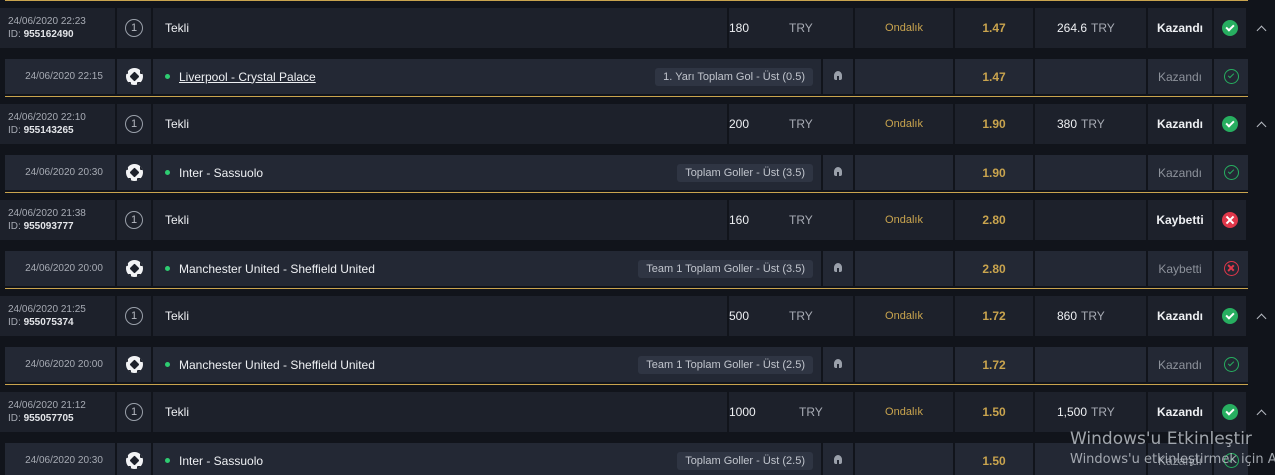  Describe the element at coordinates (739, 316) in the screenshot. I see `stake-amount: 500` at that location.